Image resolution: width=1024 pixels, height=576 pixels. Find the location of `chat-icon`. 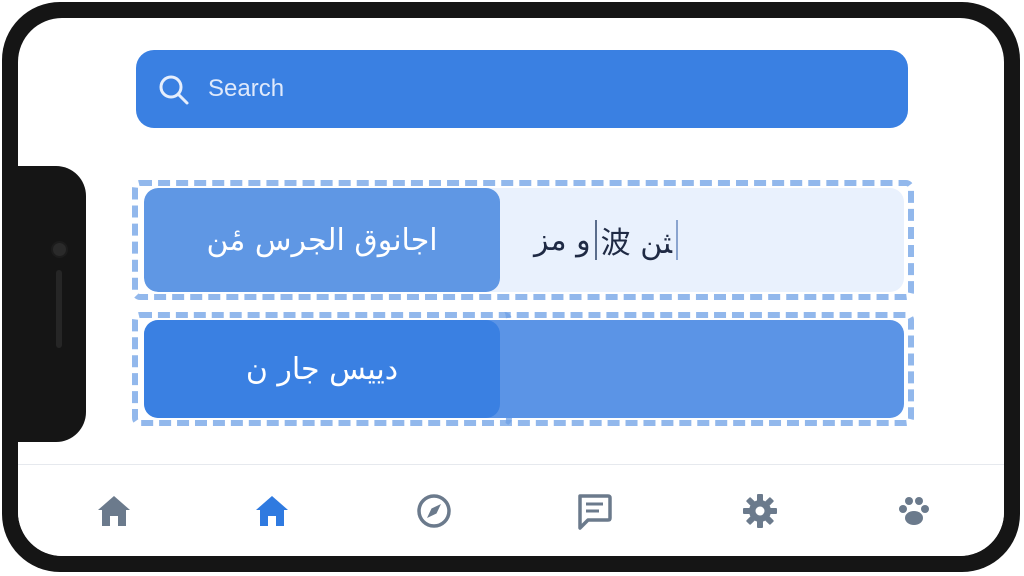

chat-icon is located at coordinates (595, 512).